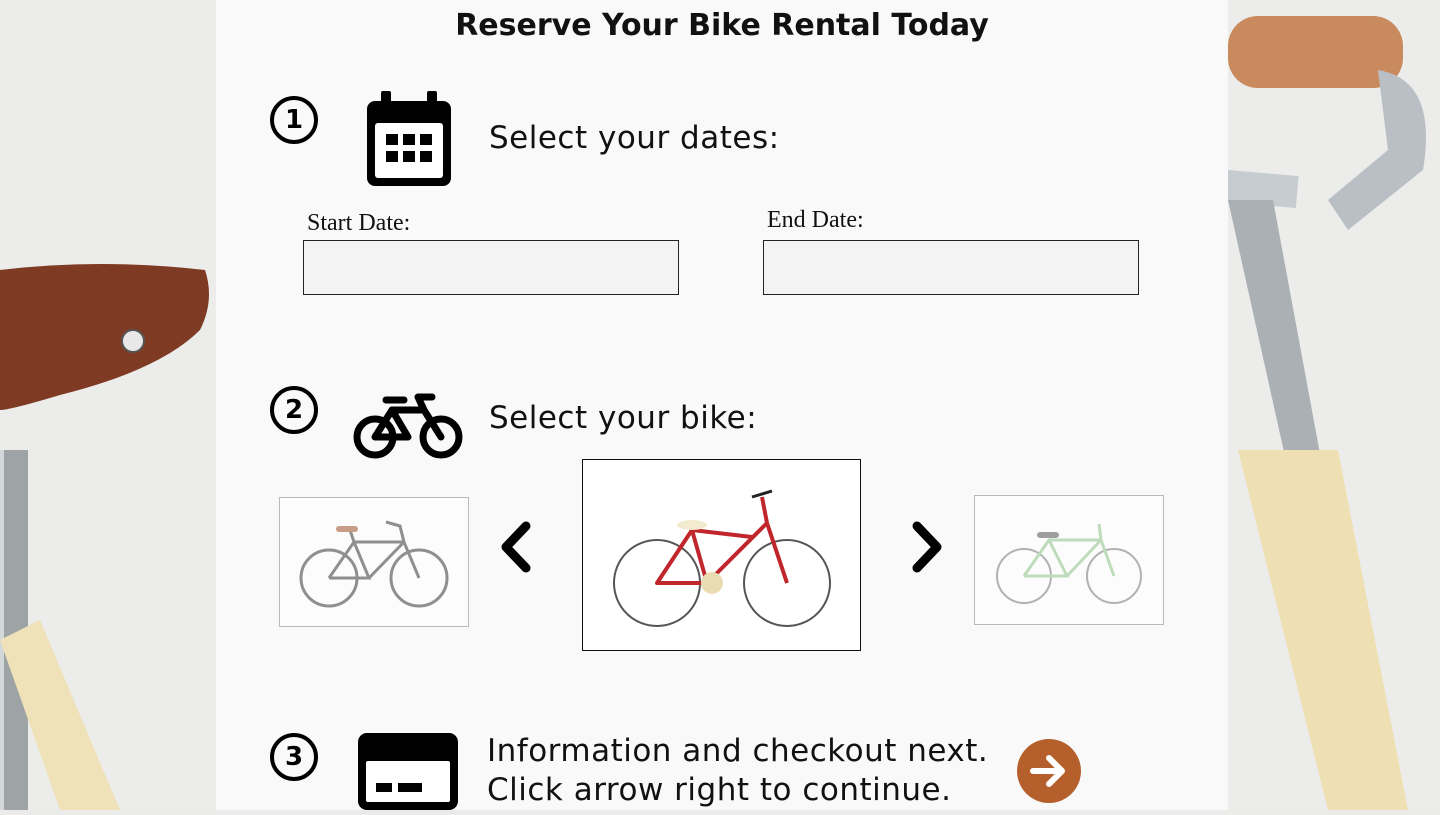 Image resolution: width=1440 pixels, height=815 pixels. I want to click on step-2-badge: 2, so click(294, 410).